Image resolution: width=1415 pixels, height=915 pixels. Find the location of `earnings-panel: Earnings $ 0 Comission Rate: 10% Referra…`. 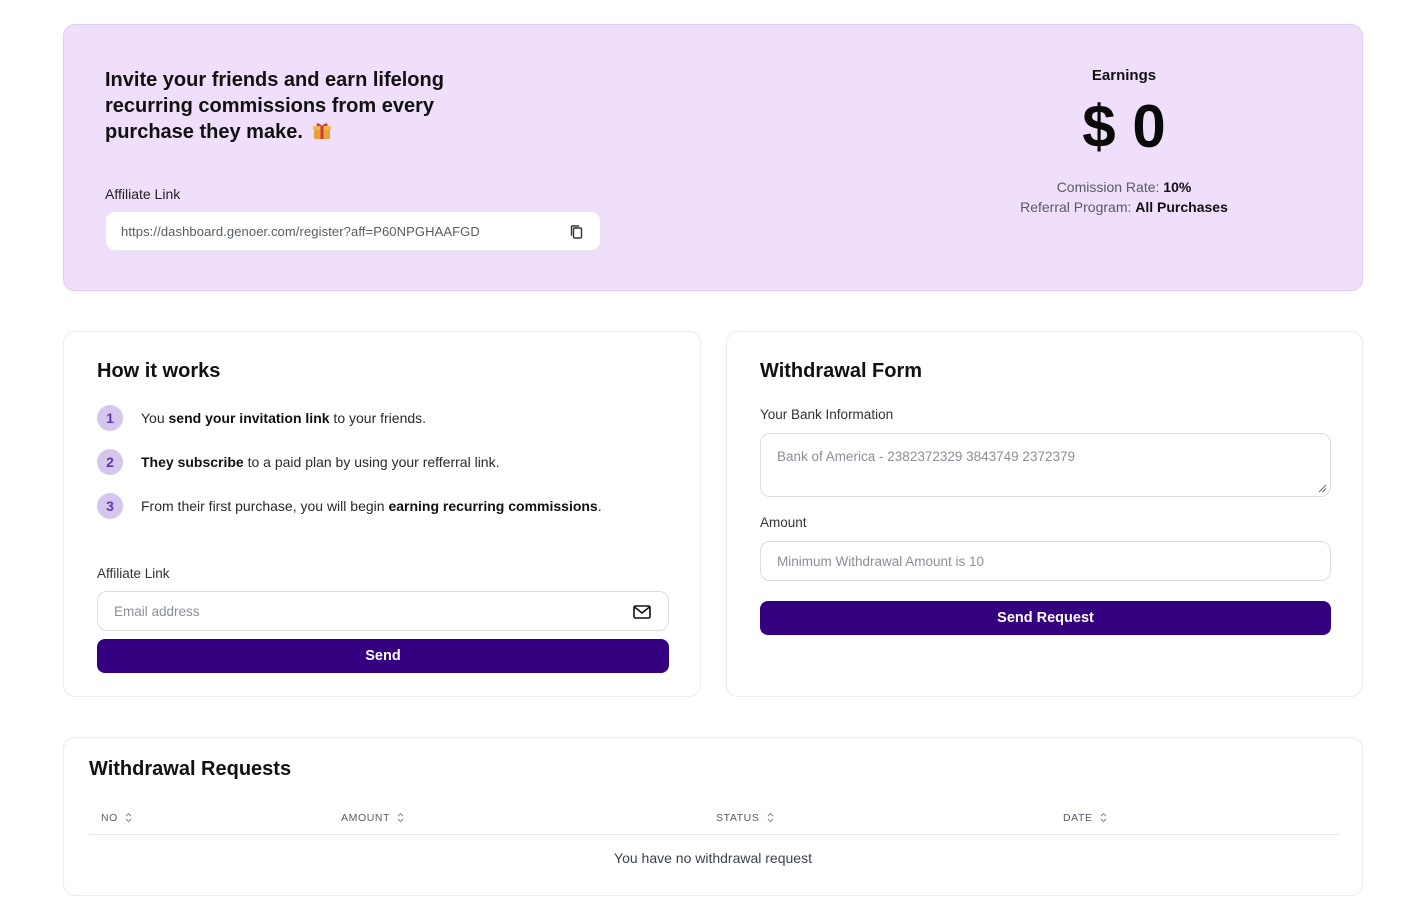

earnings-panel: Earnings $ 0 Comission Rate: 10% Referra… is located at coordinates (1124, 157).